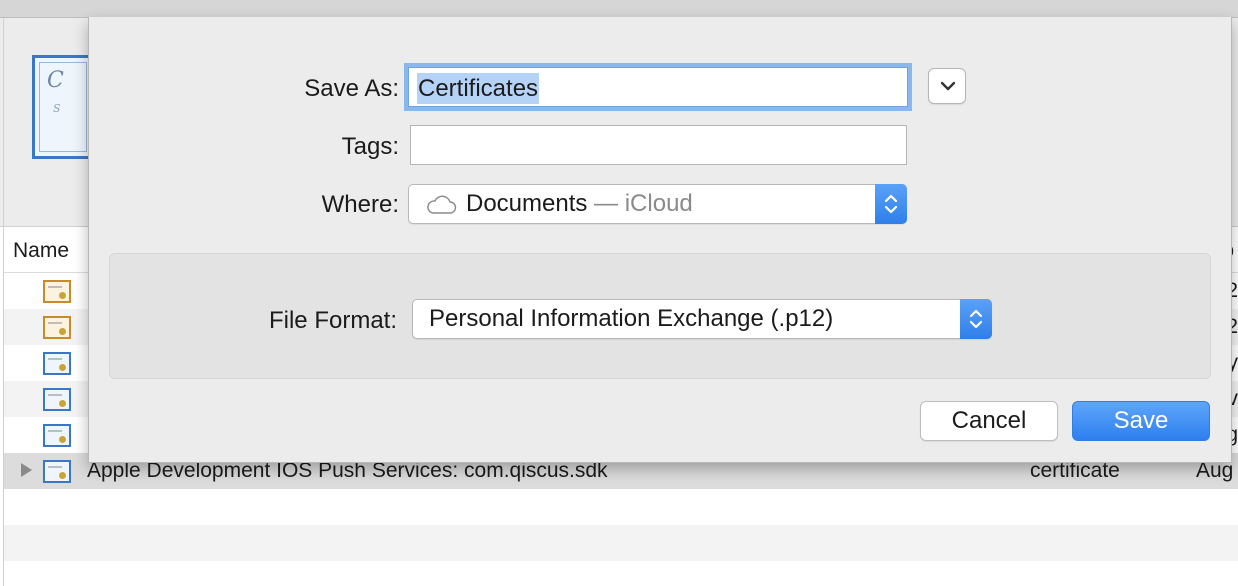 This screenshot has height=586, width=1238. What do you see at coordinates (658, 87) in the screenshot?
I see `save-as-field: Certificates` at bounding box center [658, 87].